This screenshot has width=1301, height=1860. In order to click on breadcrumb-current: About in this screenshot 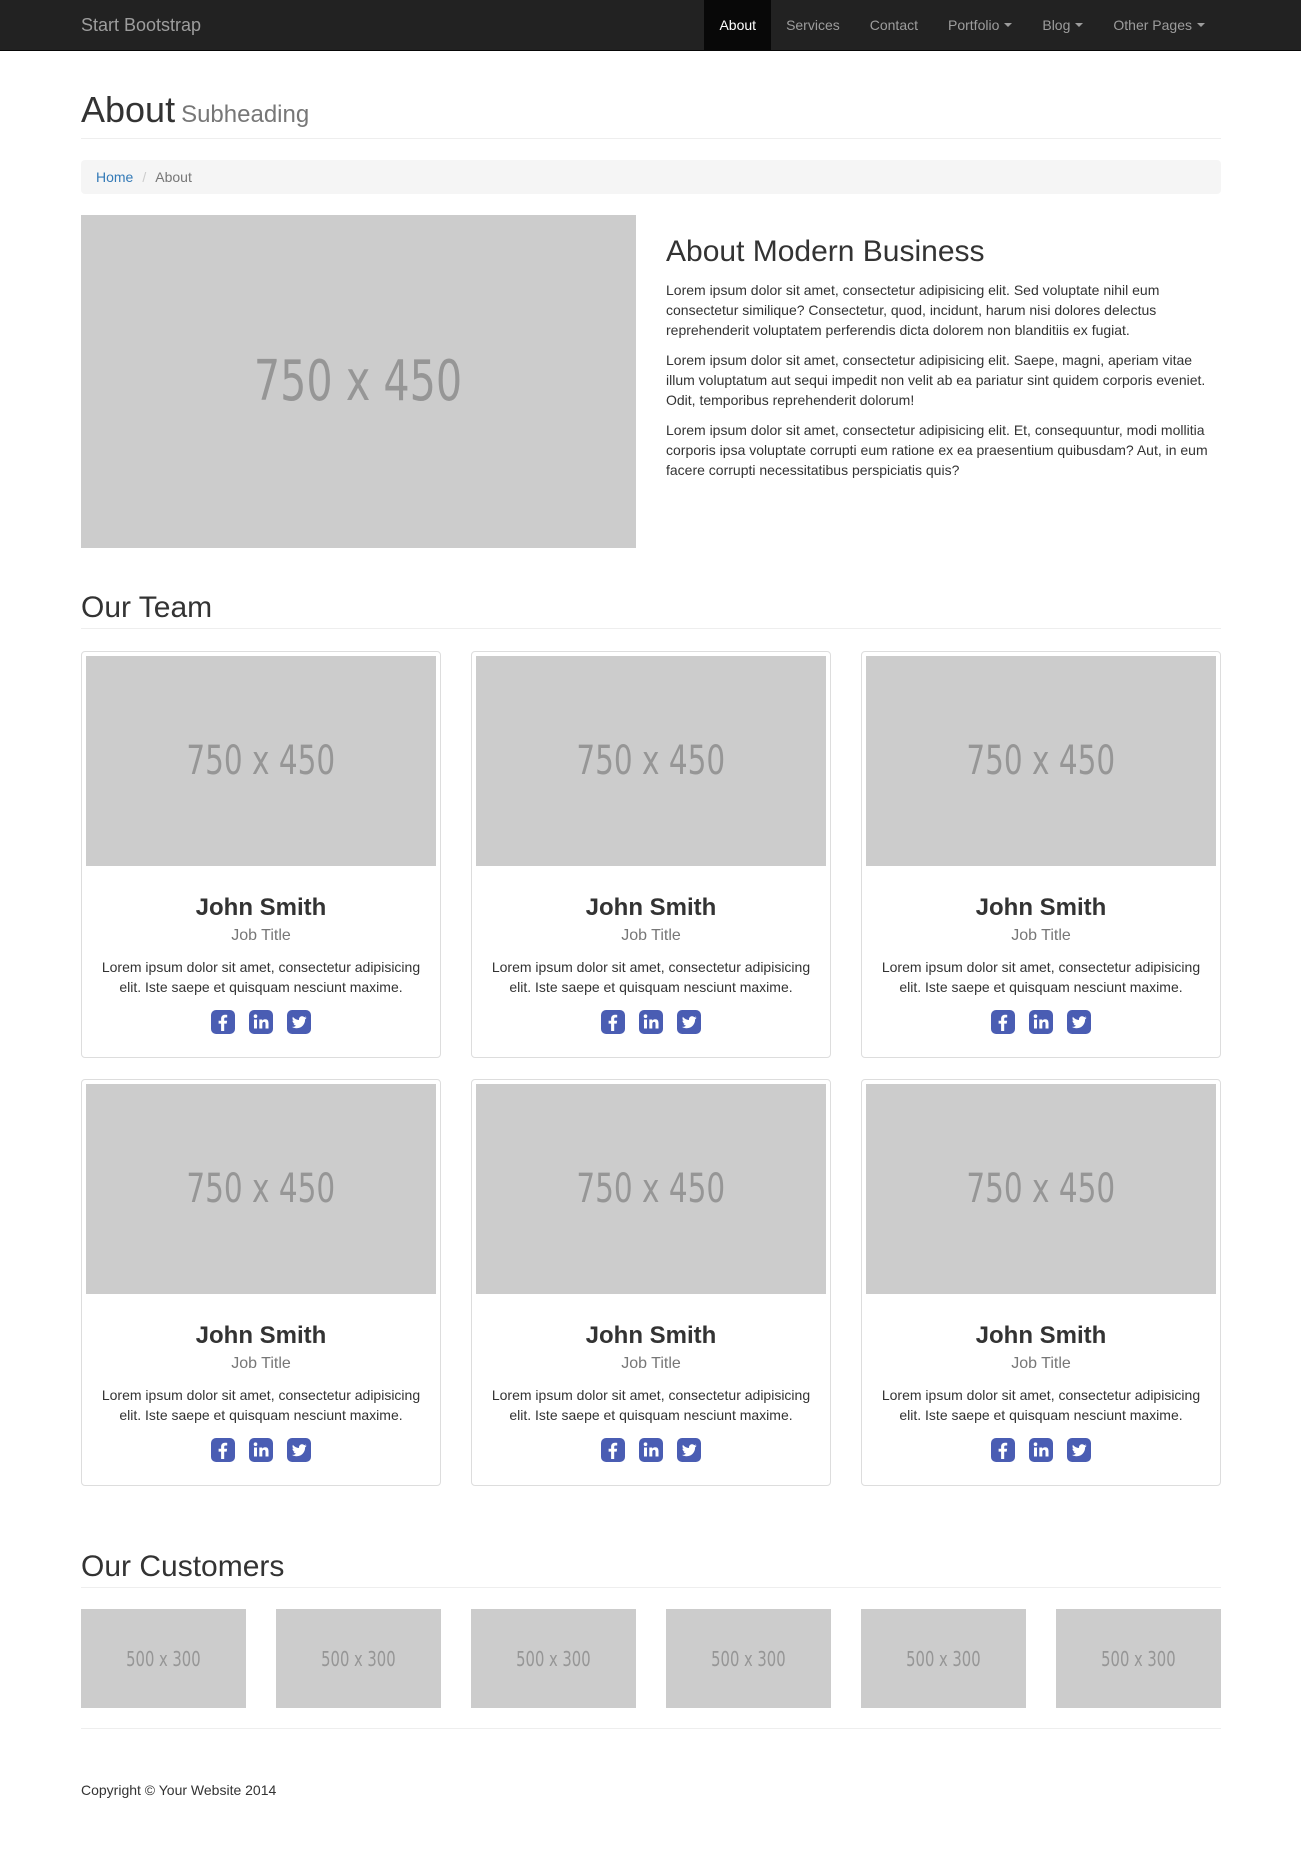, I will do `click(173, 177)`.